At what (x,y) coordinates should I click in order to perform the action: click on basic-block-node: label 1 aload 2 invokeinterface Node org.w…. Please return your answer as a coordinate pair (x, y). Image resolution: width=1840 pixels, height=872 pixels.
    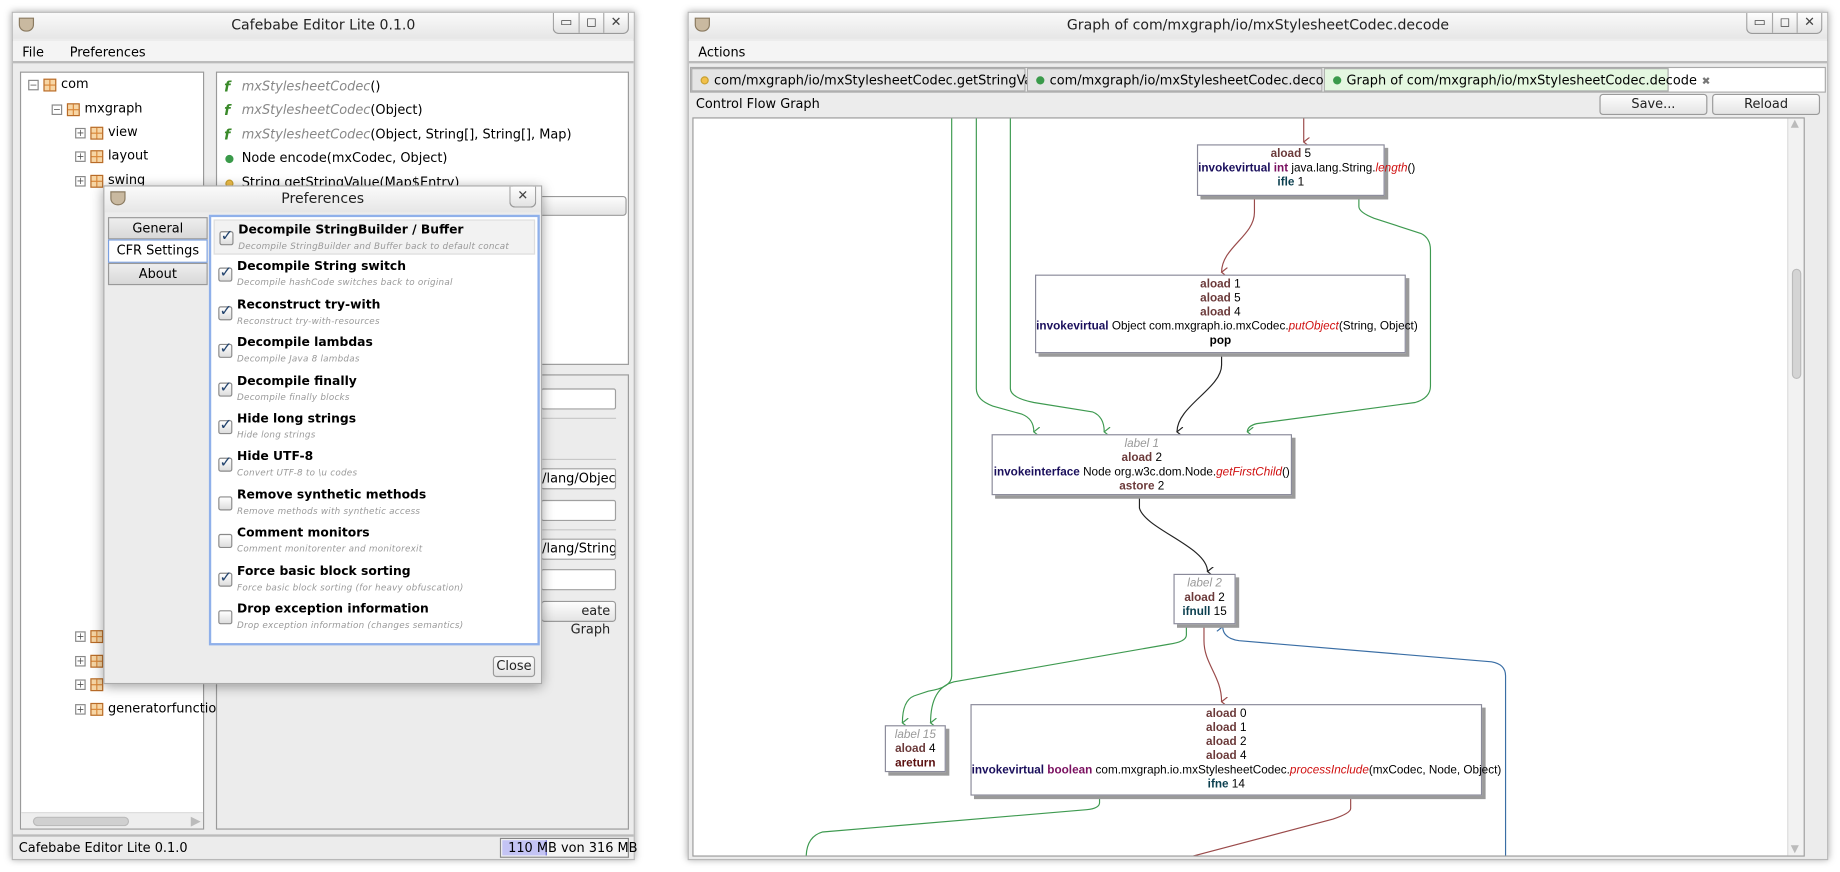
    Looking at the image, I should click on (1141, 465).